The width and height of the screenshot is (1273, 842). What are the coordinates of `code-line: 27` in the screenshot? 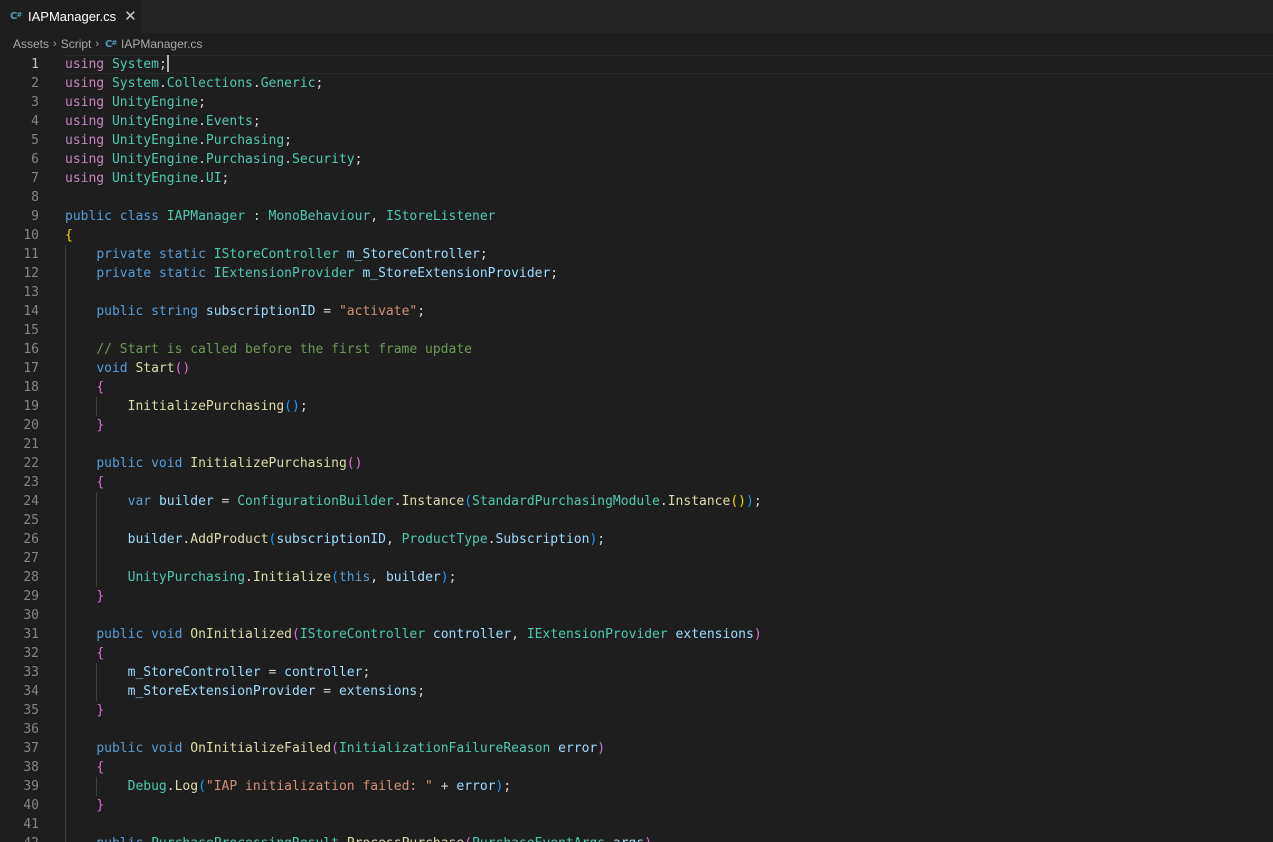 It's located at (636, 558).